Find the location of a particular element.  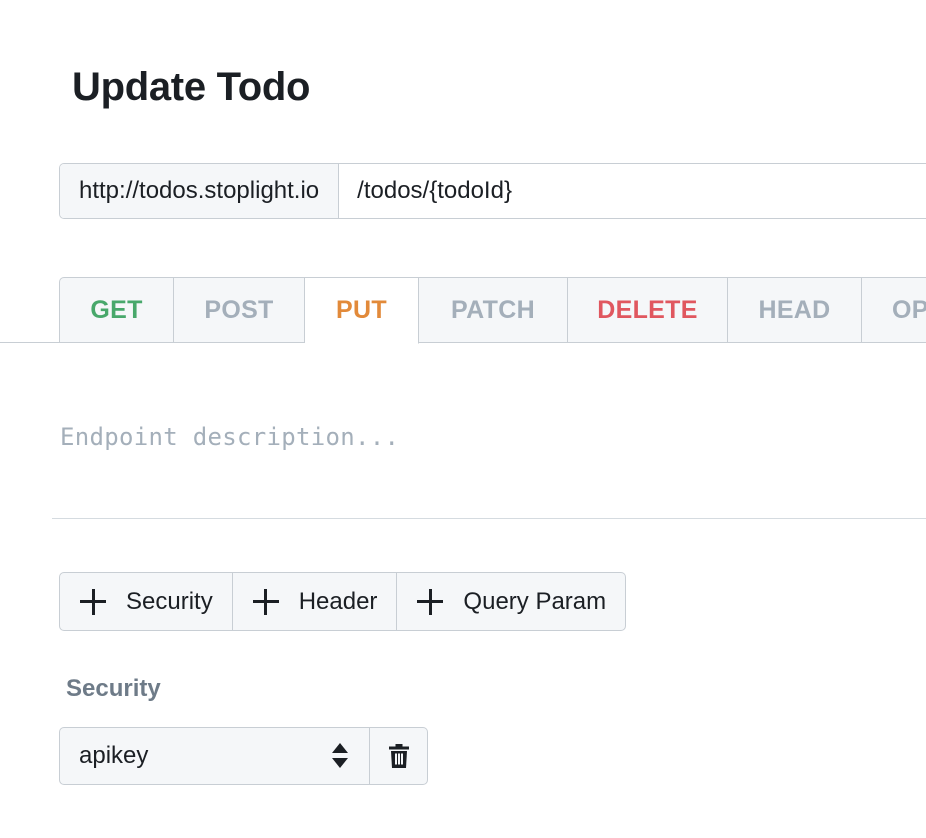

trash-icon is located at coordinates (398, 756).